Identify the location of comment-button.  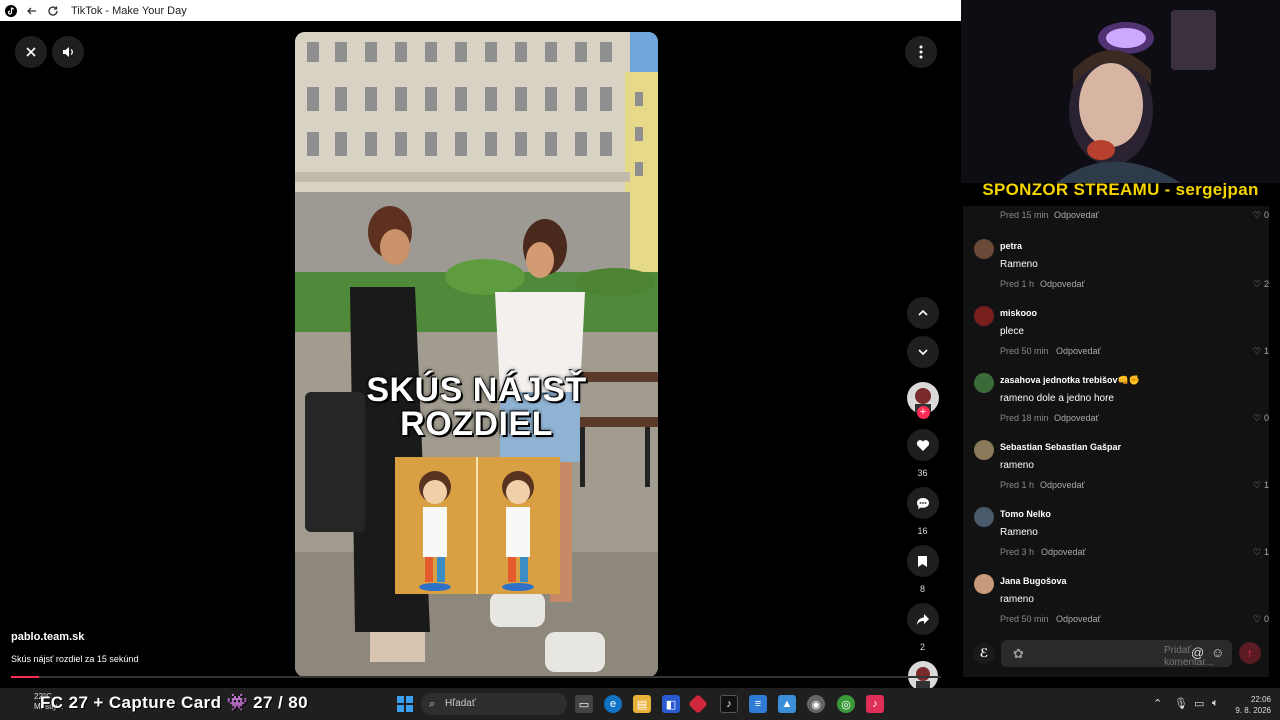
(922, 503).